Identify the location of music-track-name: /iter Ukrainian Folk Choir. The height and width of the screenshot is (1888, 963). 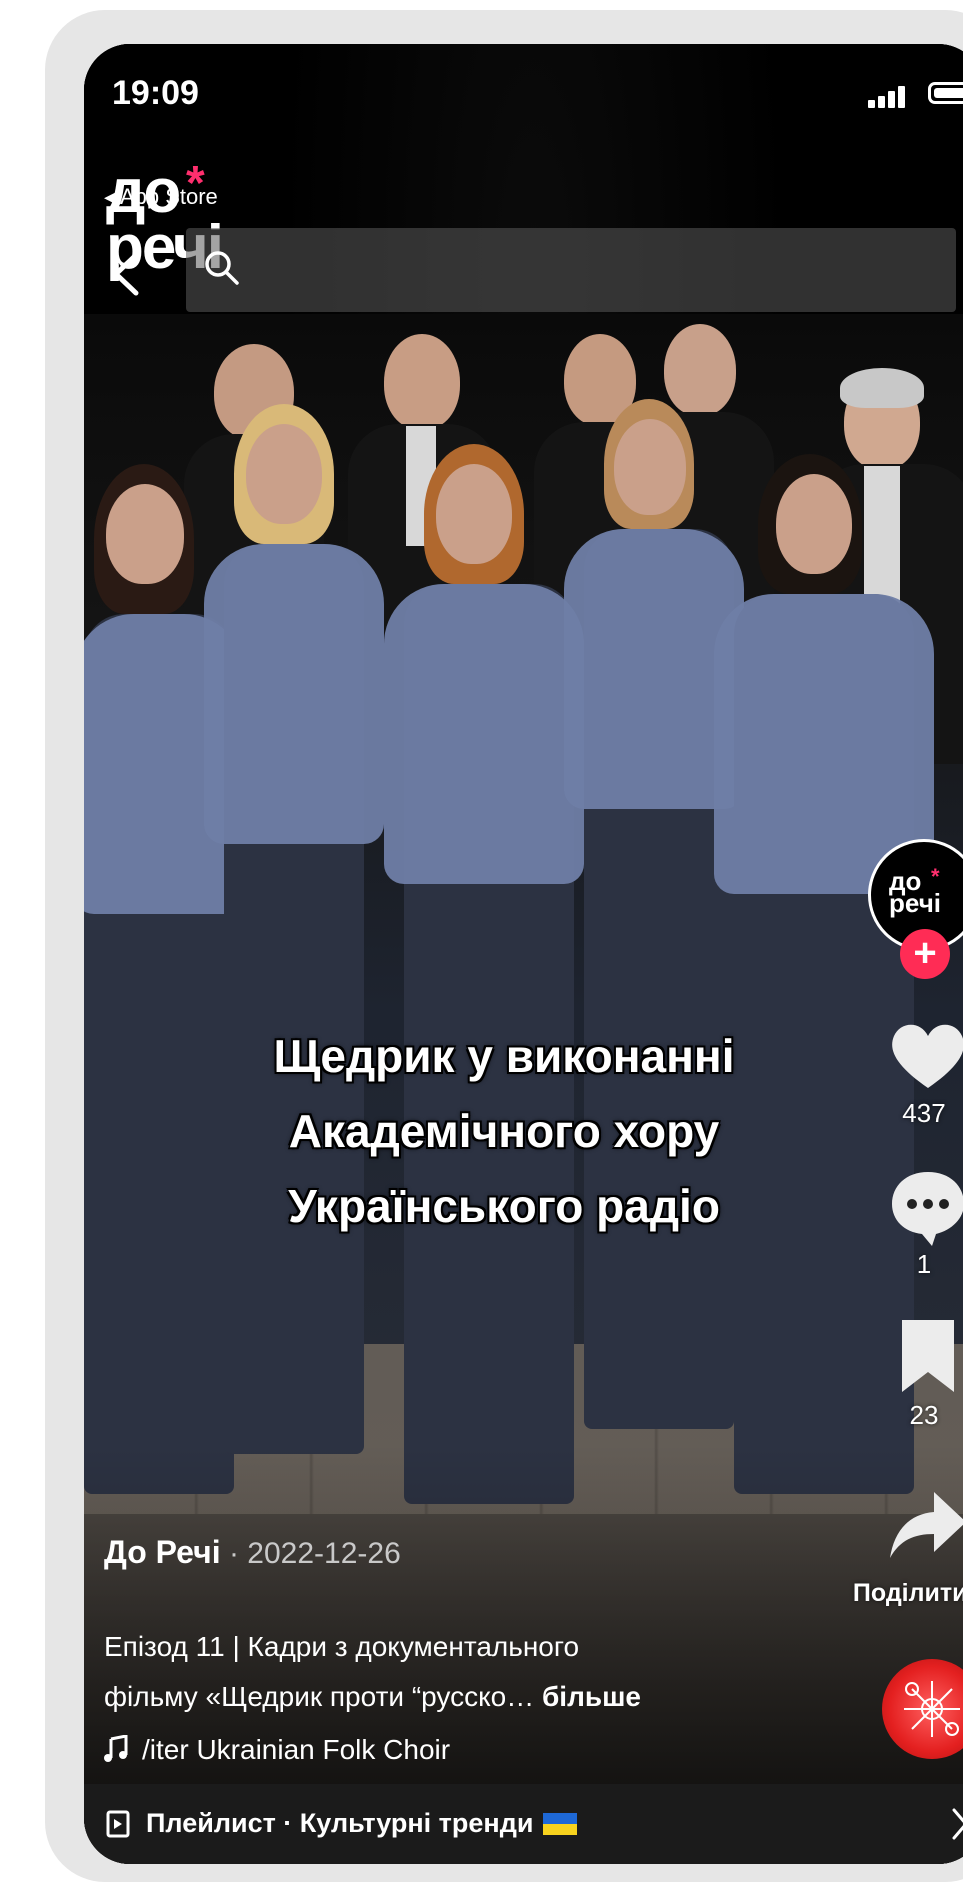
(296, 1749).